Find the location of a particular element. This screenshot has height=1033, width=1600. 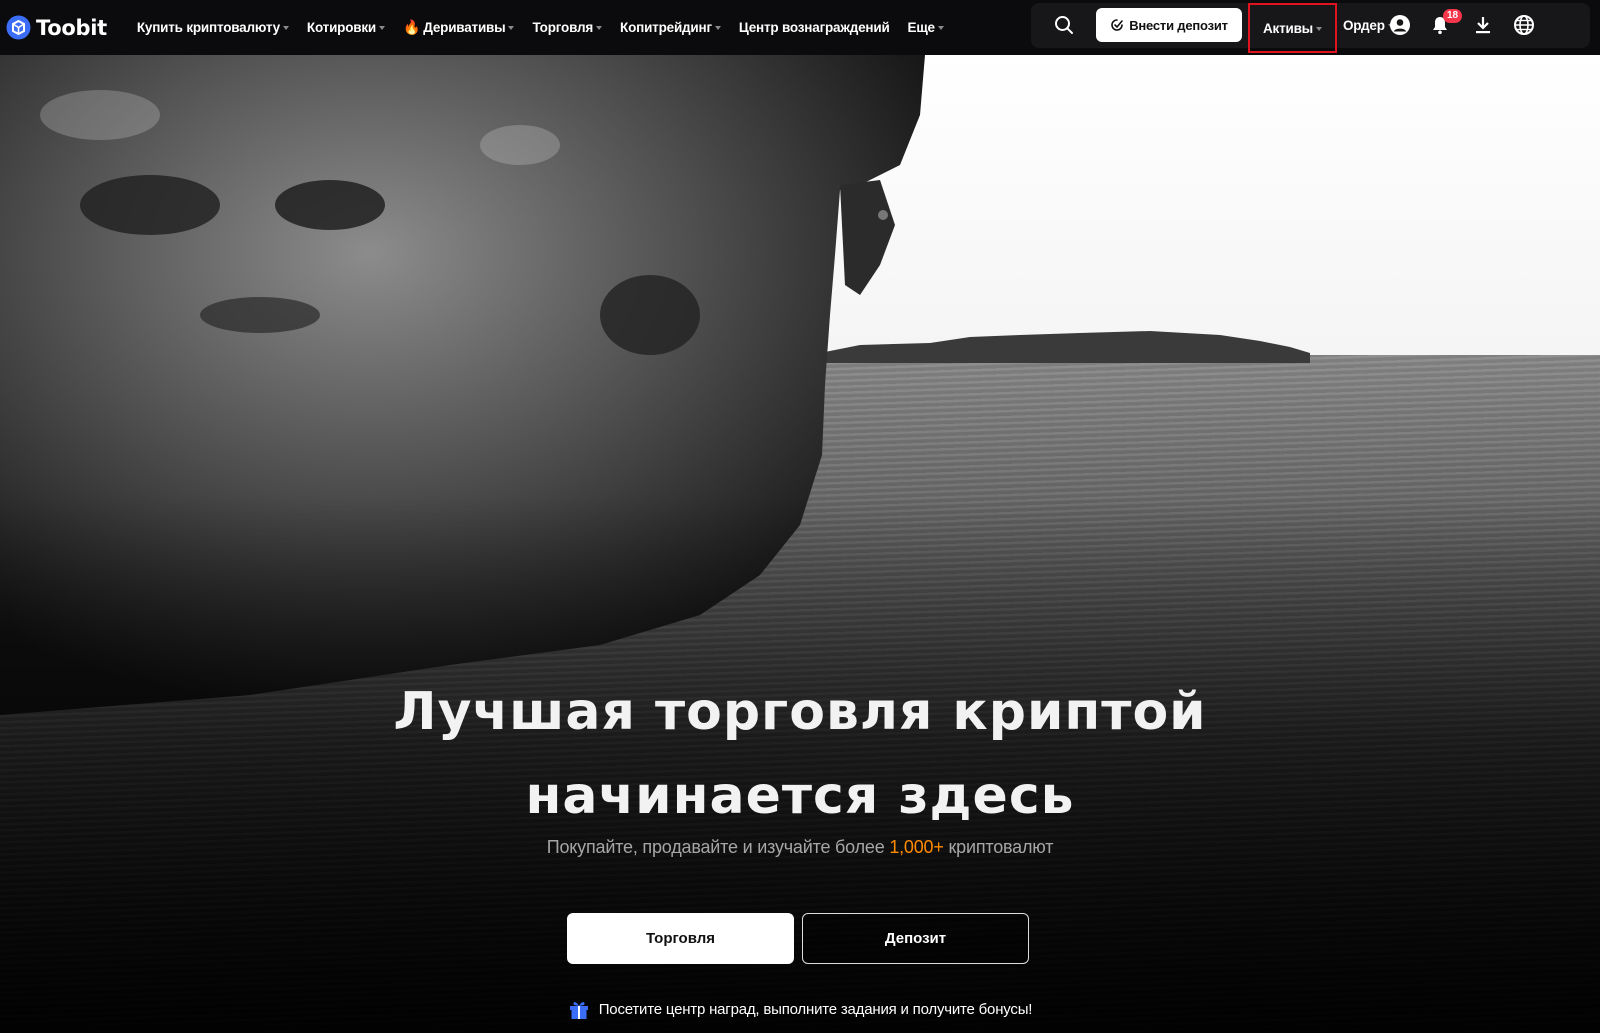

assets-menu: Активы is located at coordinates (1292, 28).